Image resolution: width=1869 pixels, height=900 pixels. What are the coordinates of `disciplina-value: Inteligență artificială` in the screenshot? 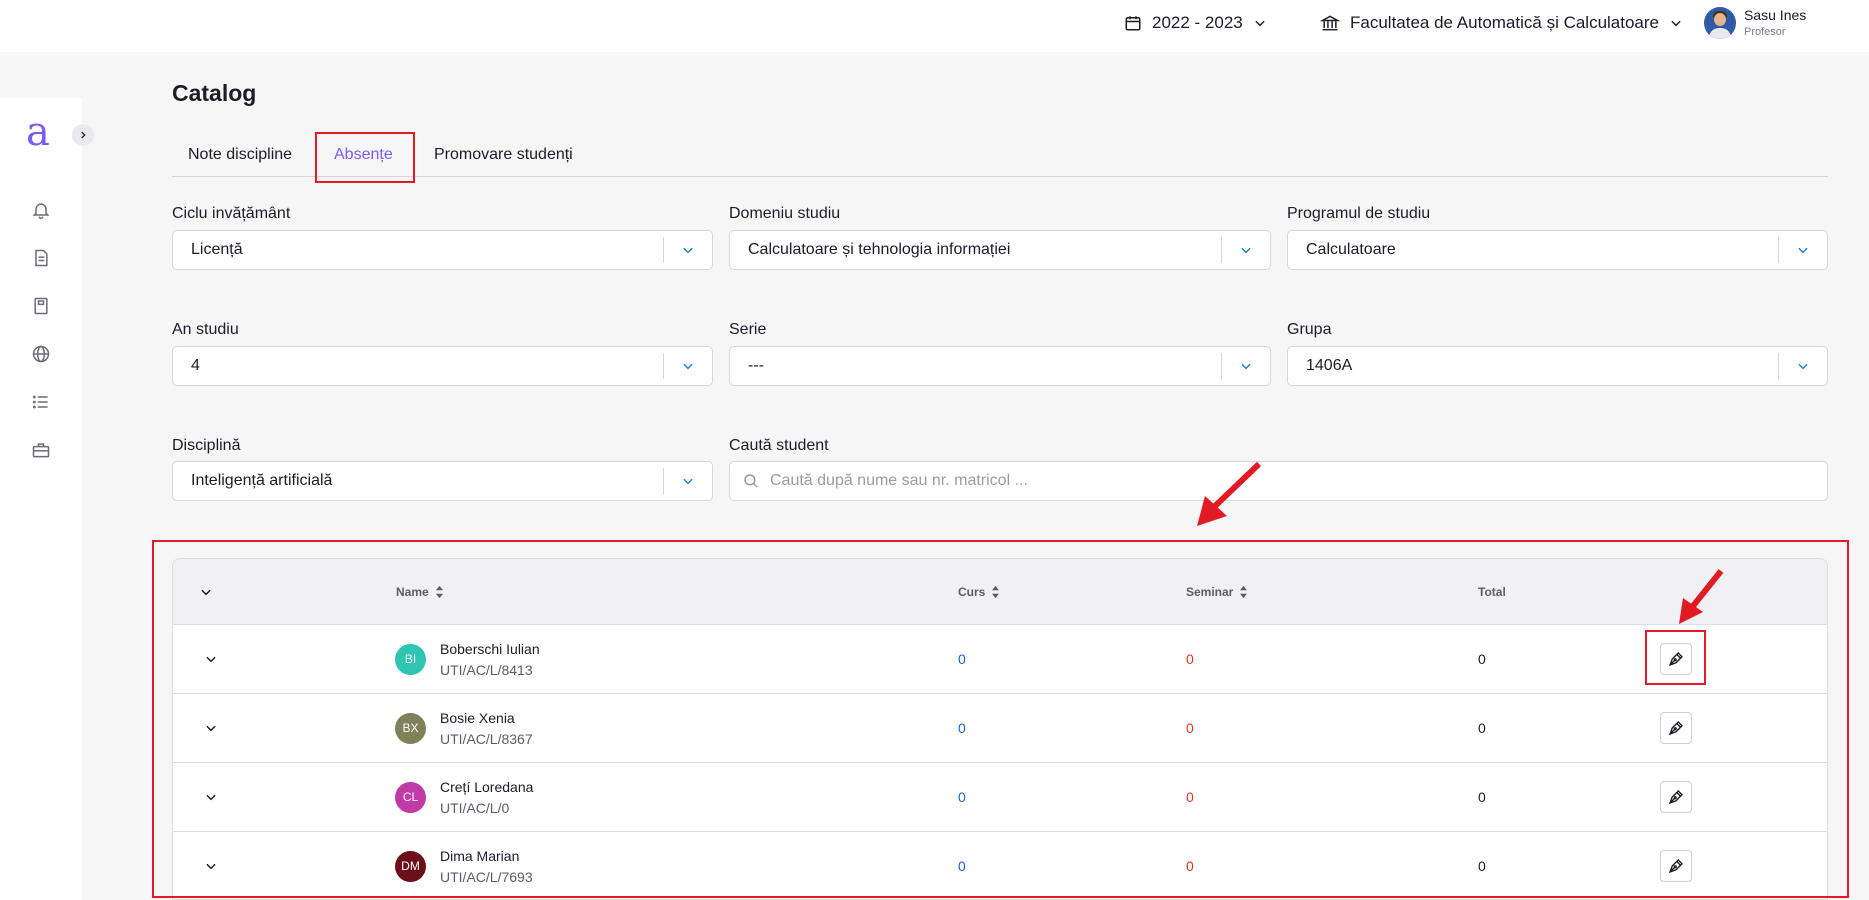 It's located at (262, 480).